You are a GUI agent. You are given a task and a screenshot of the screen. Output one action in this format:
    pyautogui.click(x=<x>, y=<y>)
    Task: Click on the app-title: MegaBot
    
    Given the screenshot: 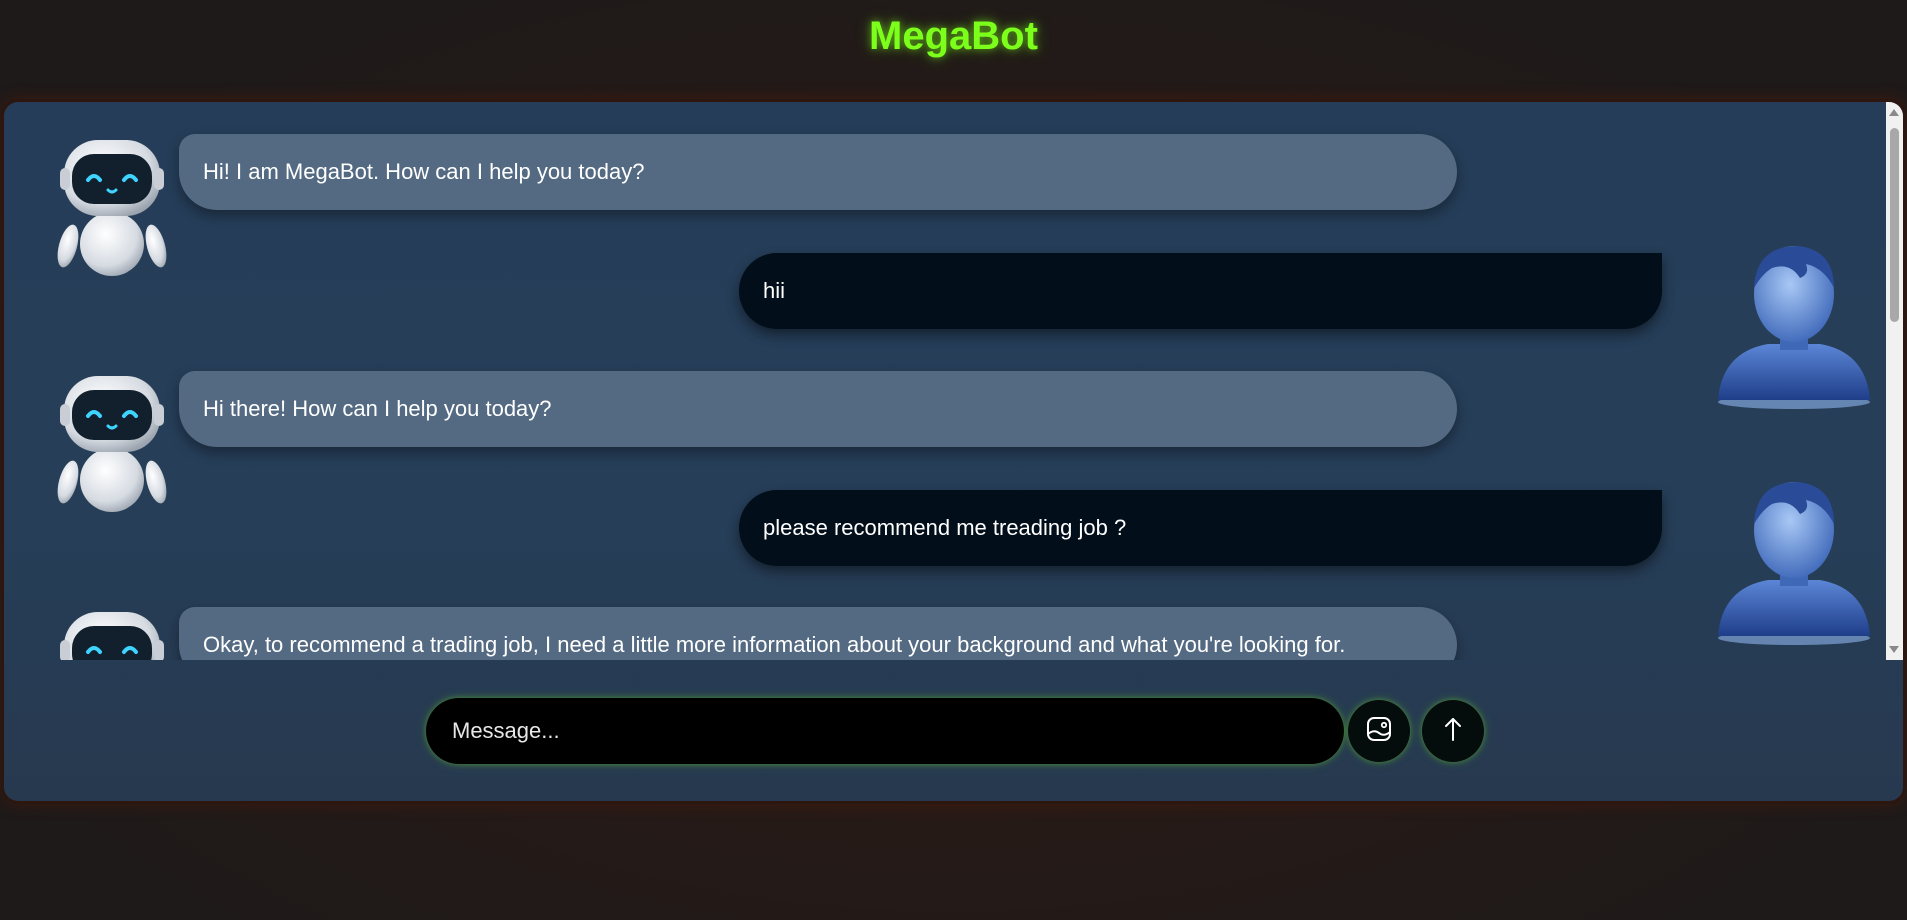 What is the action you would take?
    pyautogui.click(x=953, y=36)
    